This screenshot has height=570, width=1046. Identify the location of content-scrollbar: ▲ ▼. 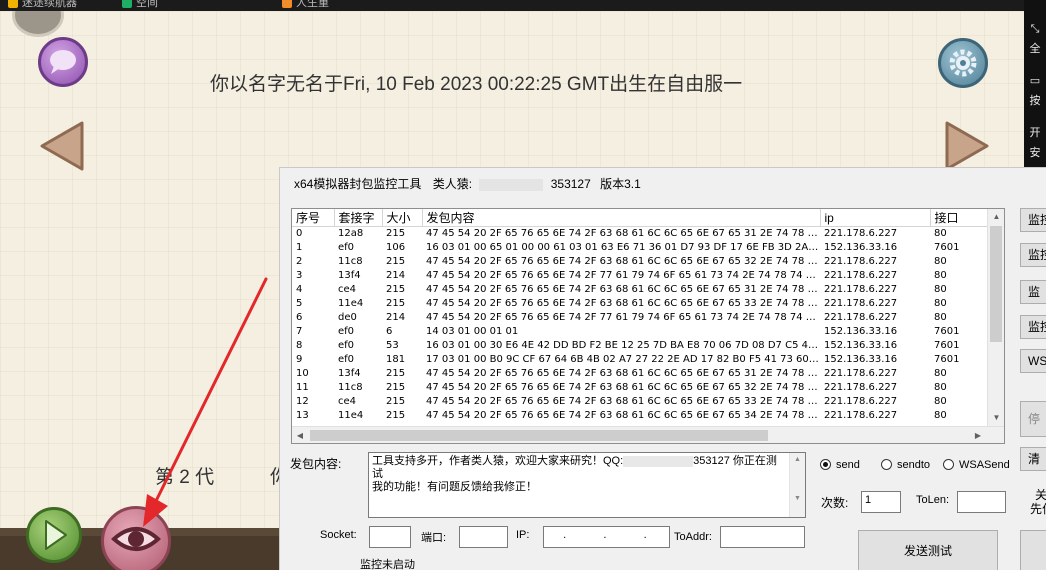
(797, 485).